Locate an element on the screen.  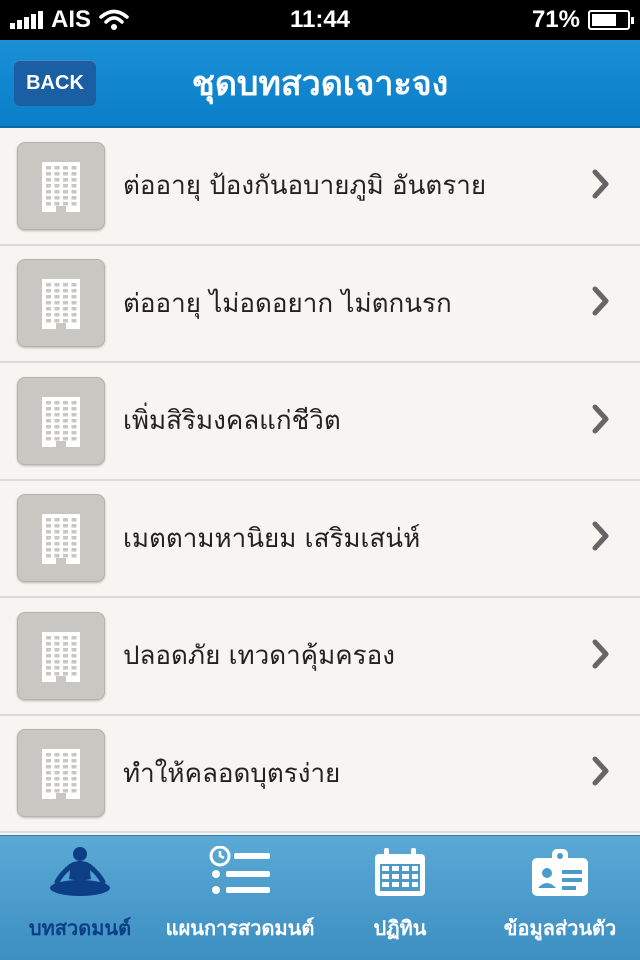
list-item: ทำให้คลอดบุตรง่าย is located at coordinates (320, 774).